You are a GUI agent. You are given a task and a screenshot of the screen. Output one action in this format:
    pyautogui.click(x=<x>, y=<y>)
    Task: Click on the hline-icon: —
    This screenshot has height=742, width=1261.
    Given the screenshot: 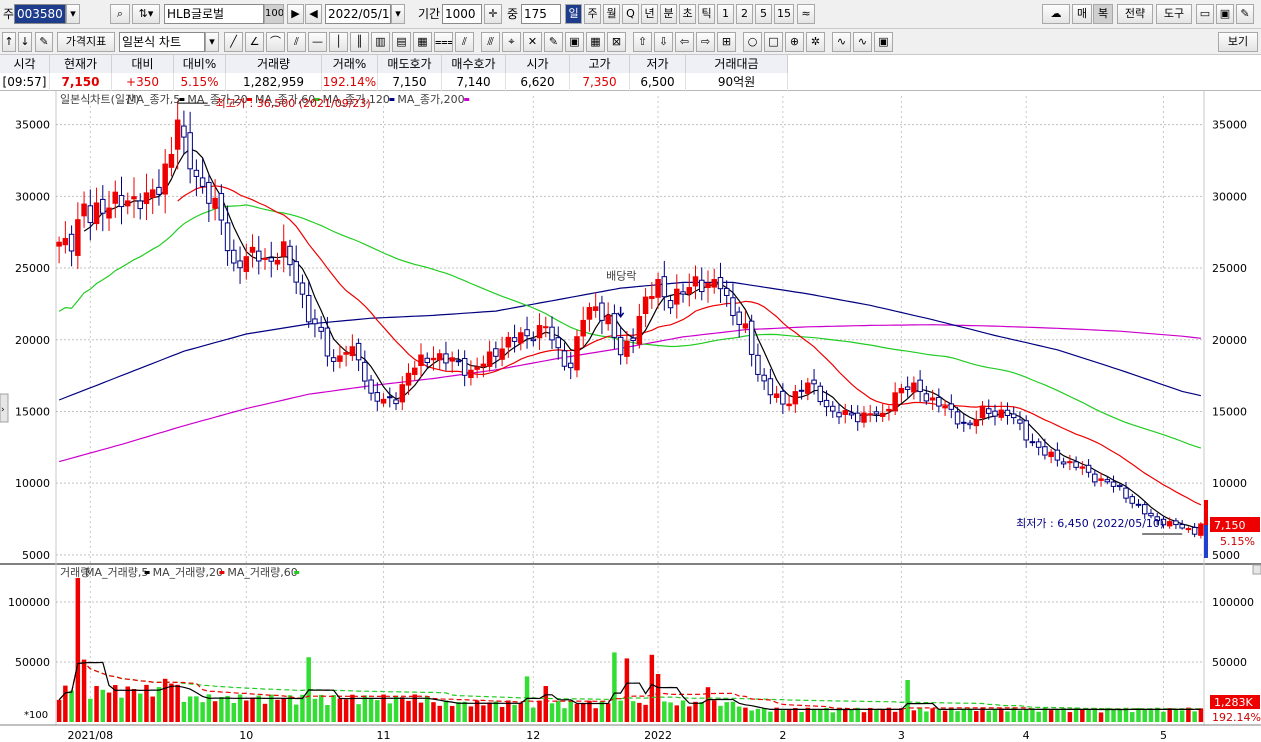 What is the action you would take?
    pyautogui.click(x=317, y=42)
    